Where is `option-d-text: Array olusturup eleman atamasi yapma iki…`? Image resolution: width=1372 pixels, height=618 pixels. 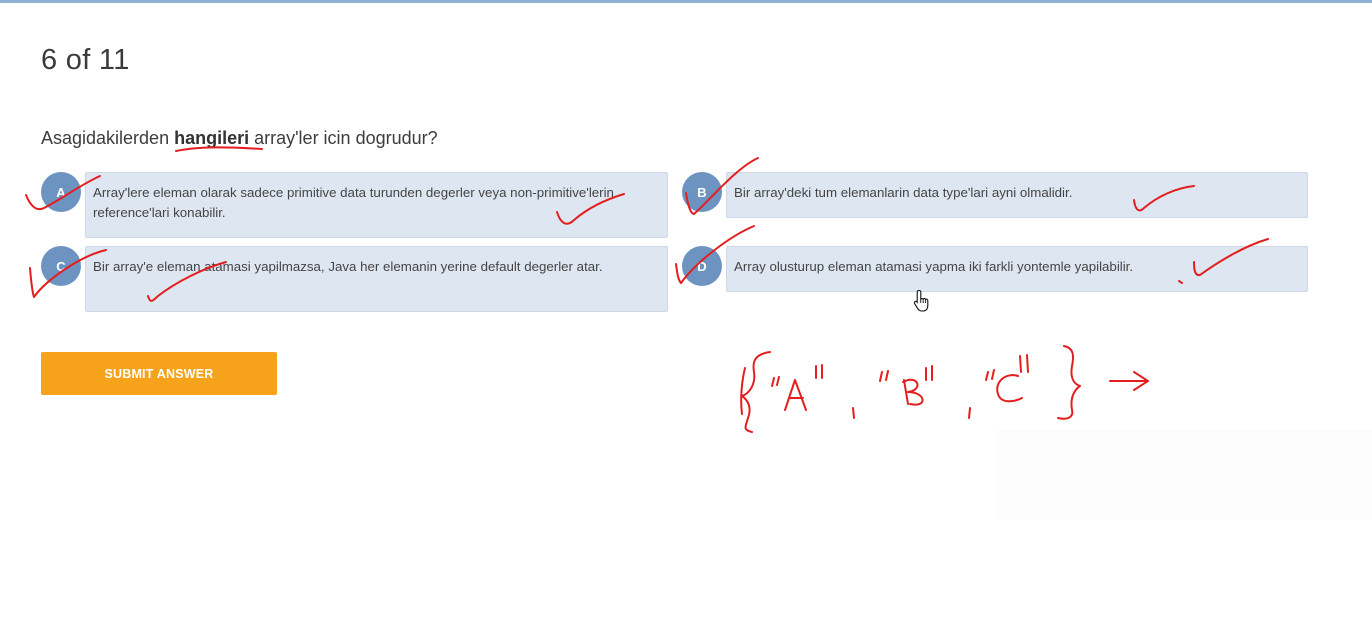
option-d-text: Array olusturup eleman atamasi yapma iki… is located at coordinates (934, 266).